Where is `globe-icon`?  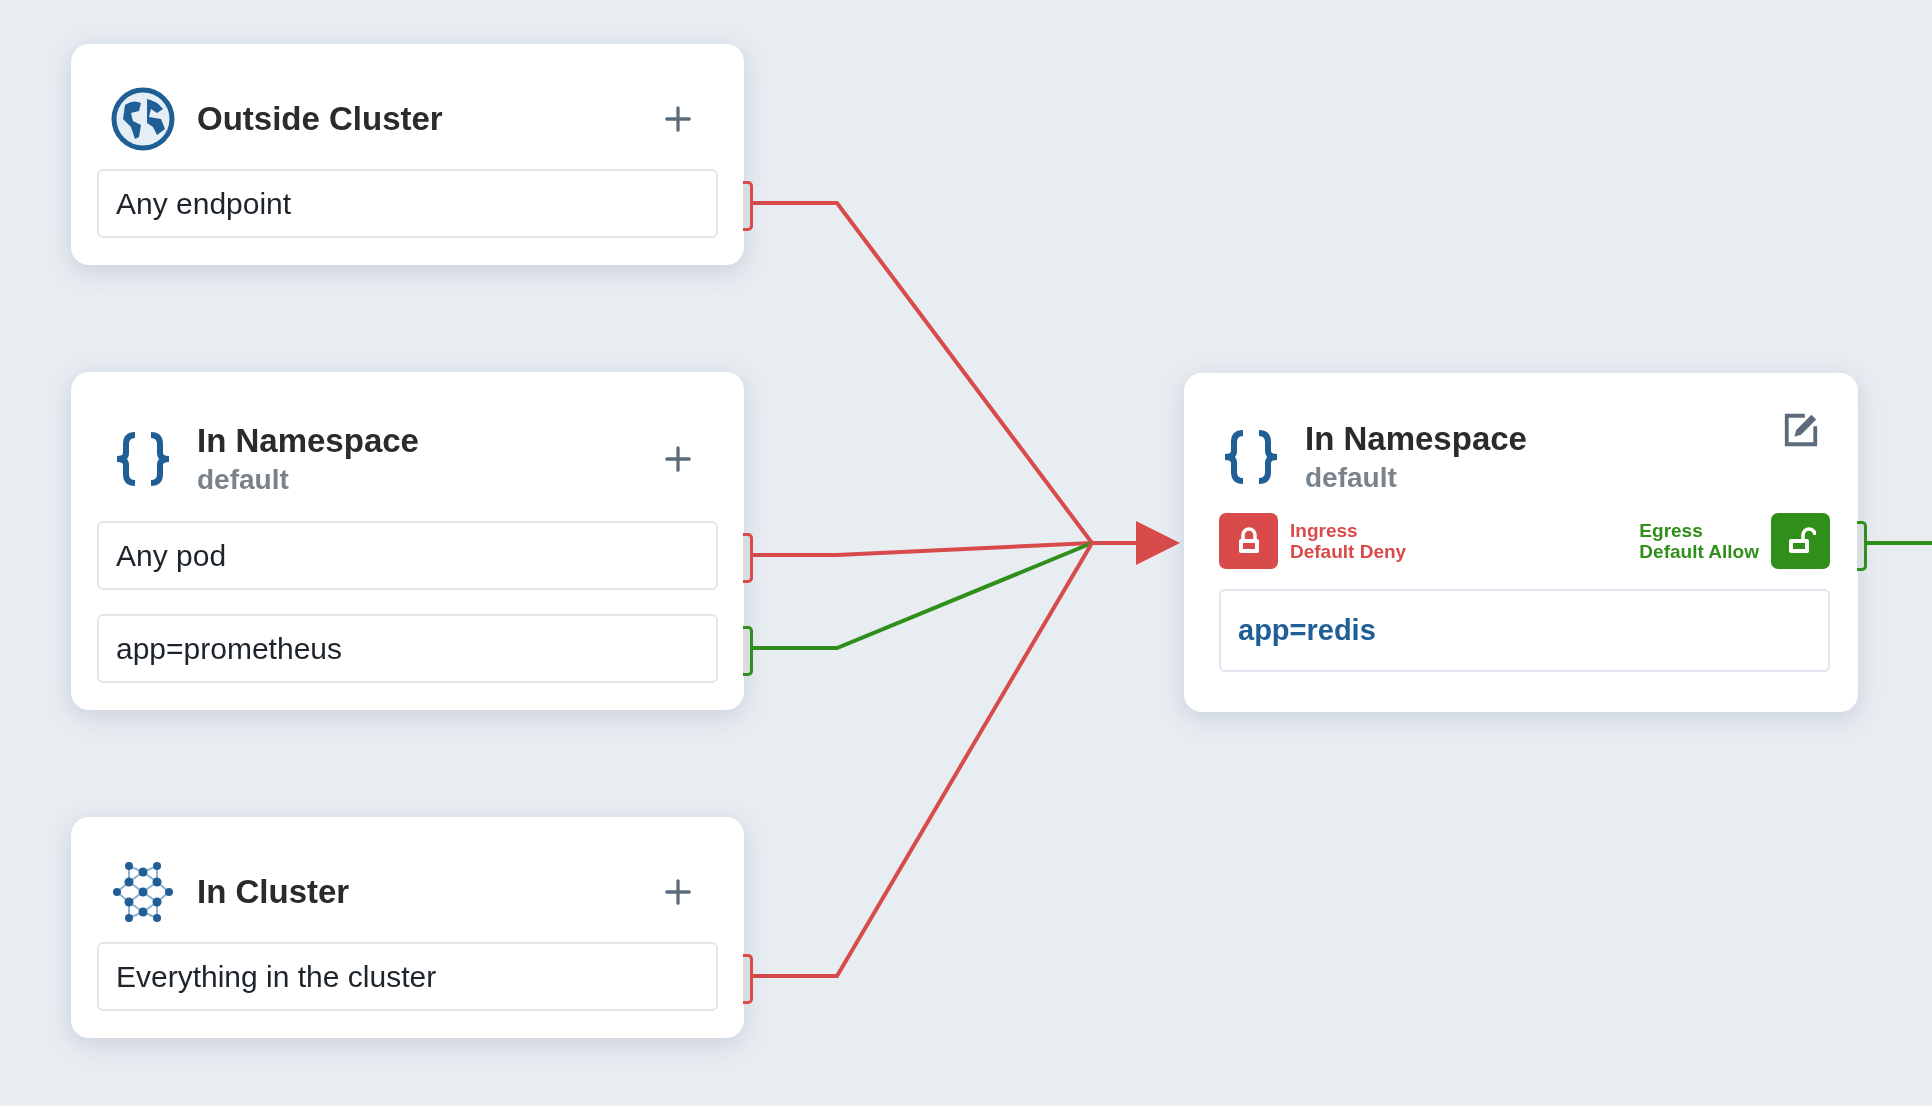
globe-icon is located at coordinates (143, 118).